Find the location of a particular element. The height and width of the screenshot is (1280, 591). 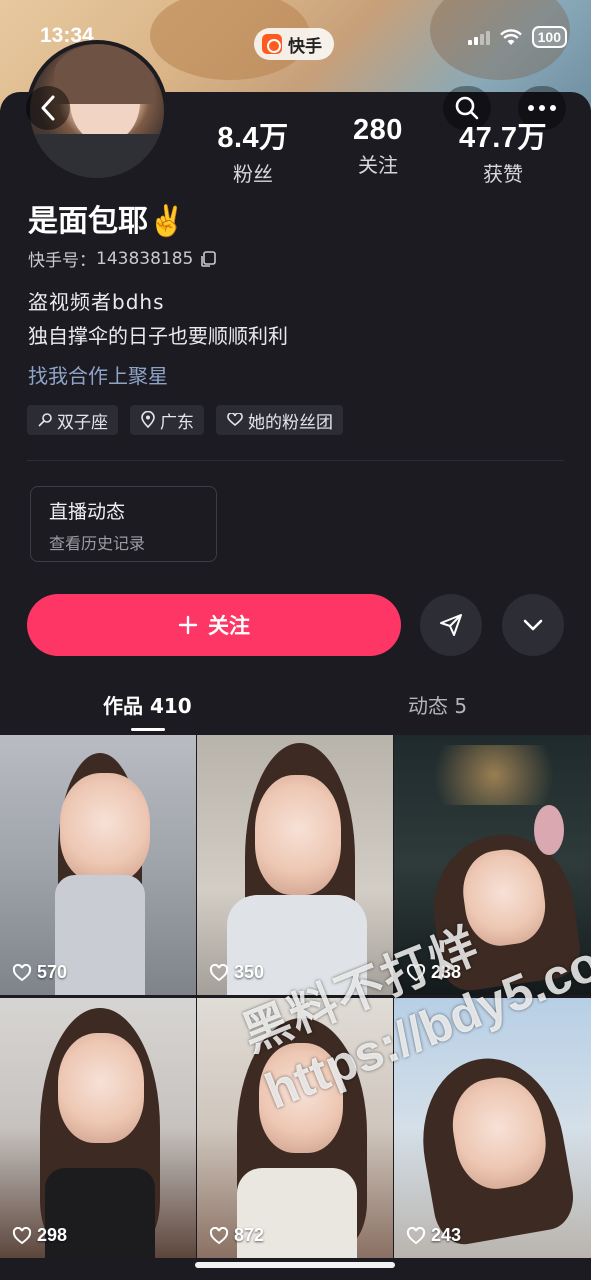

stat-label: 粉丝 is located at coordinates (253, 174).